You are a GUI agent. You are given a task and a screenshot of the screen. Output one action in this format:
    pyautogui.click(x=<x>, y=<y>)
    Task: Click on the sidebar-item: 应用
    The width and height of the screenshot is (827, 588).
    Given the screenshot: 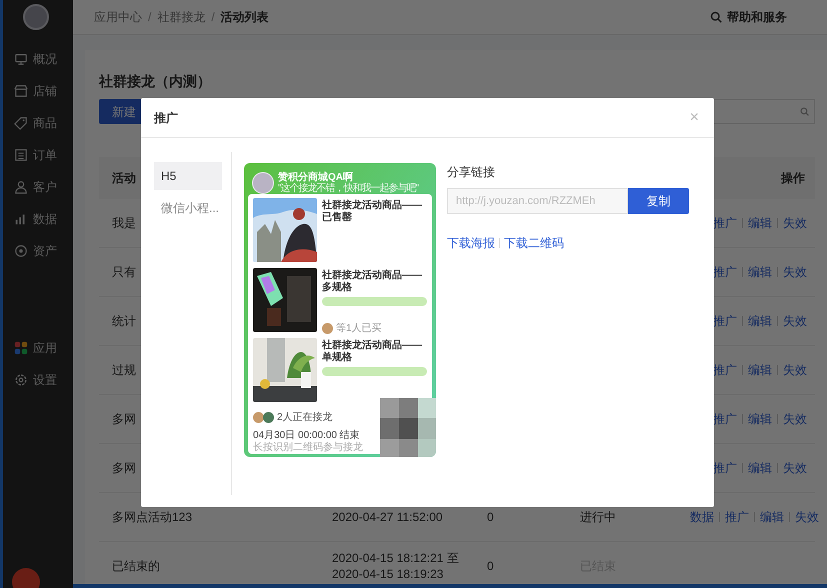 What is the action you would take?
    pyautogui.click(x=30, y=348)
    